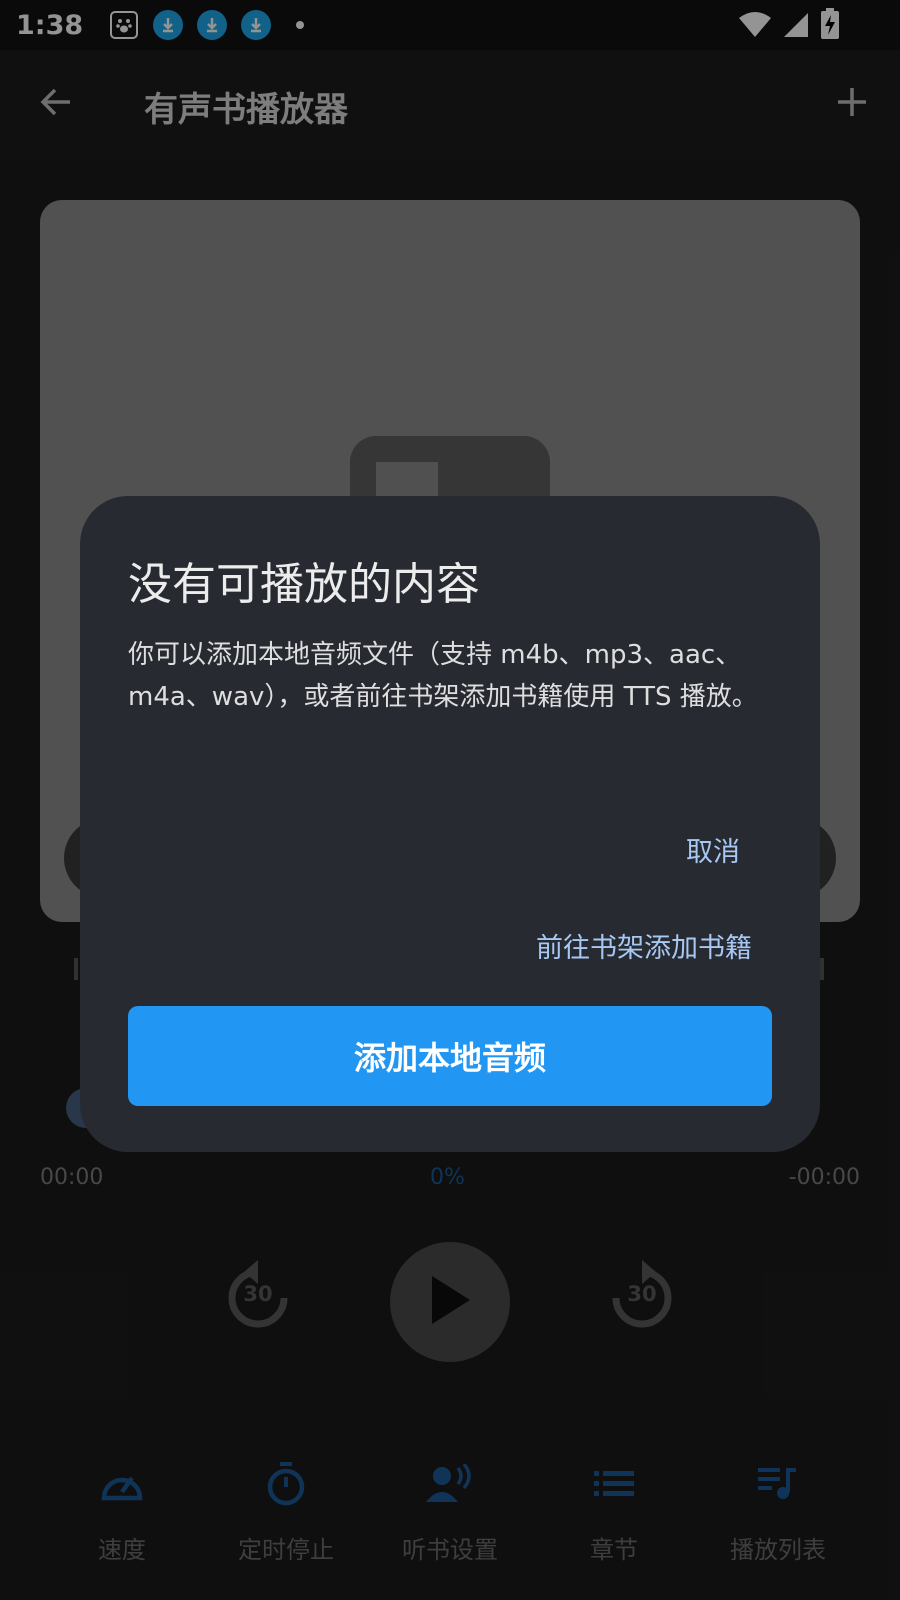 This screenshot has width=900, height=1600. What do you see at coordinates (644, 945) in the screenshot?
I see `go-to-bookshelf-button: 前往书架添加书籍` at bounding box center [644, 945].